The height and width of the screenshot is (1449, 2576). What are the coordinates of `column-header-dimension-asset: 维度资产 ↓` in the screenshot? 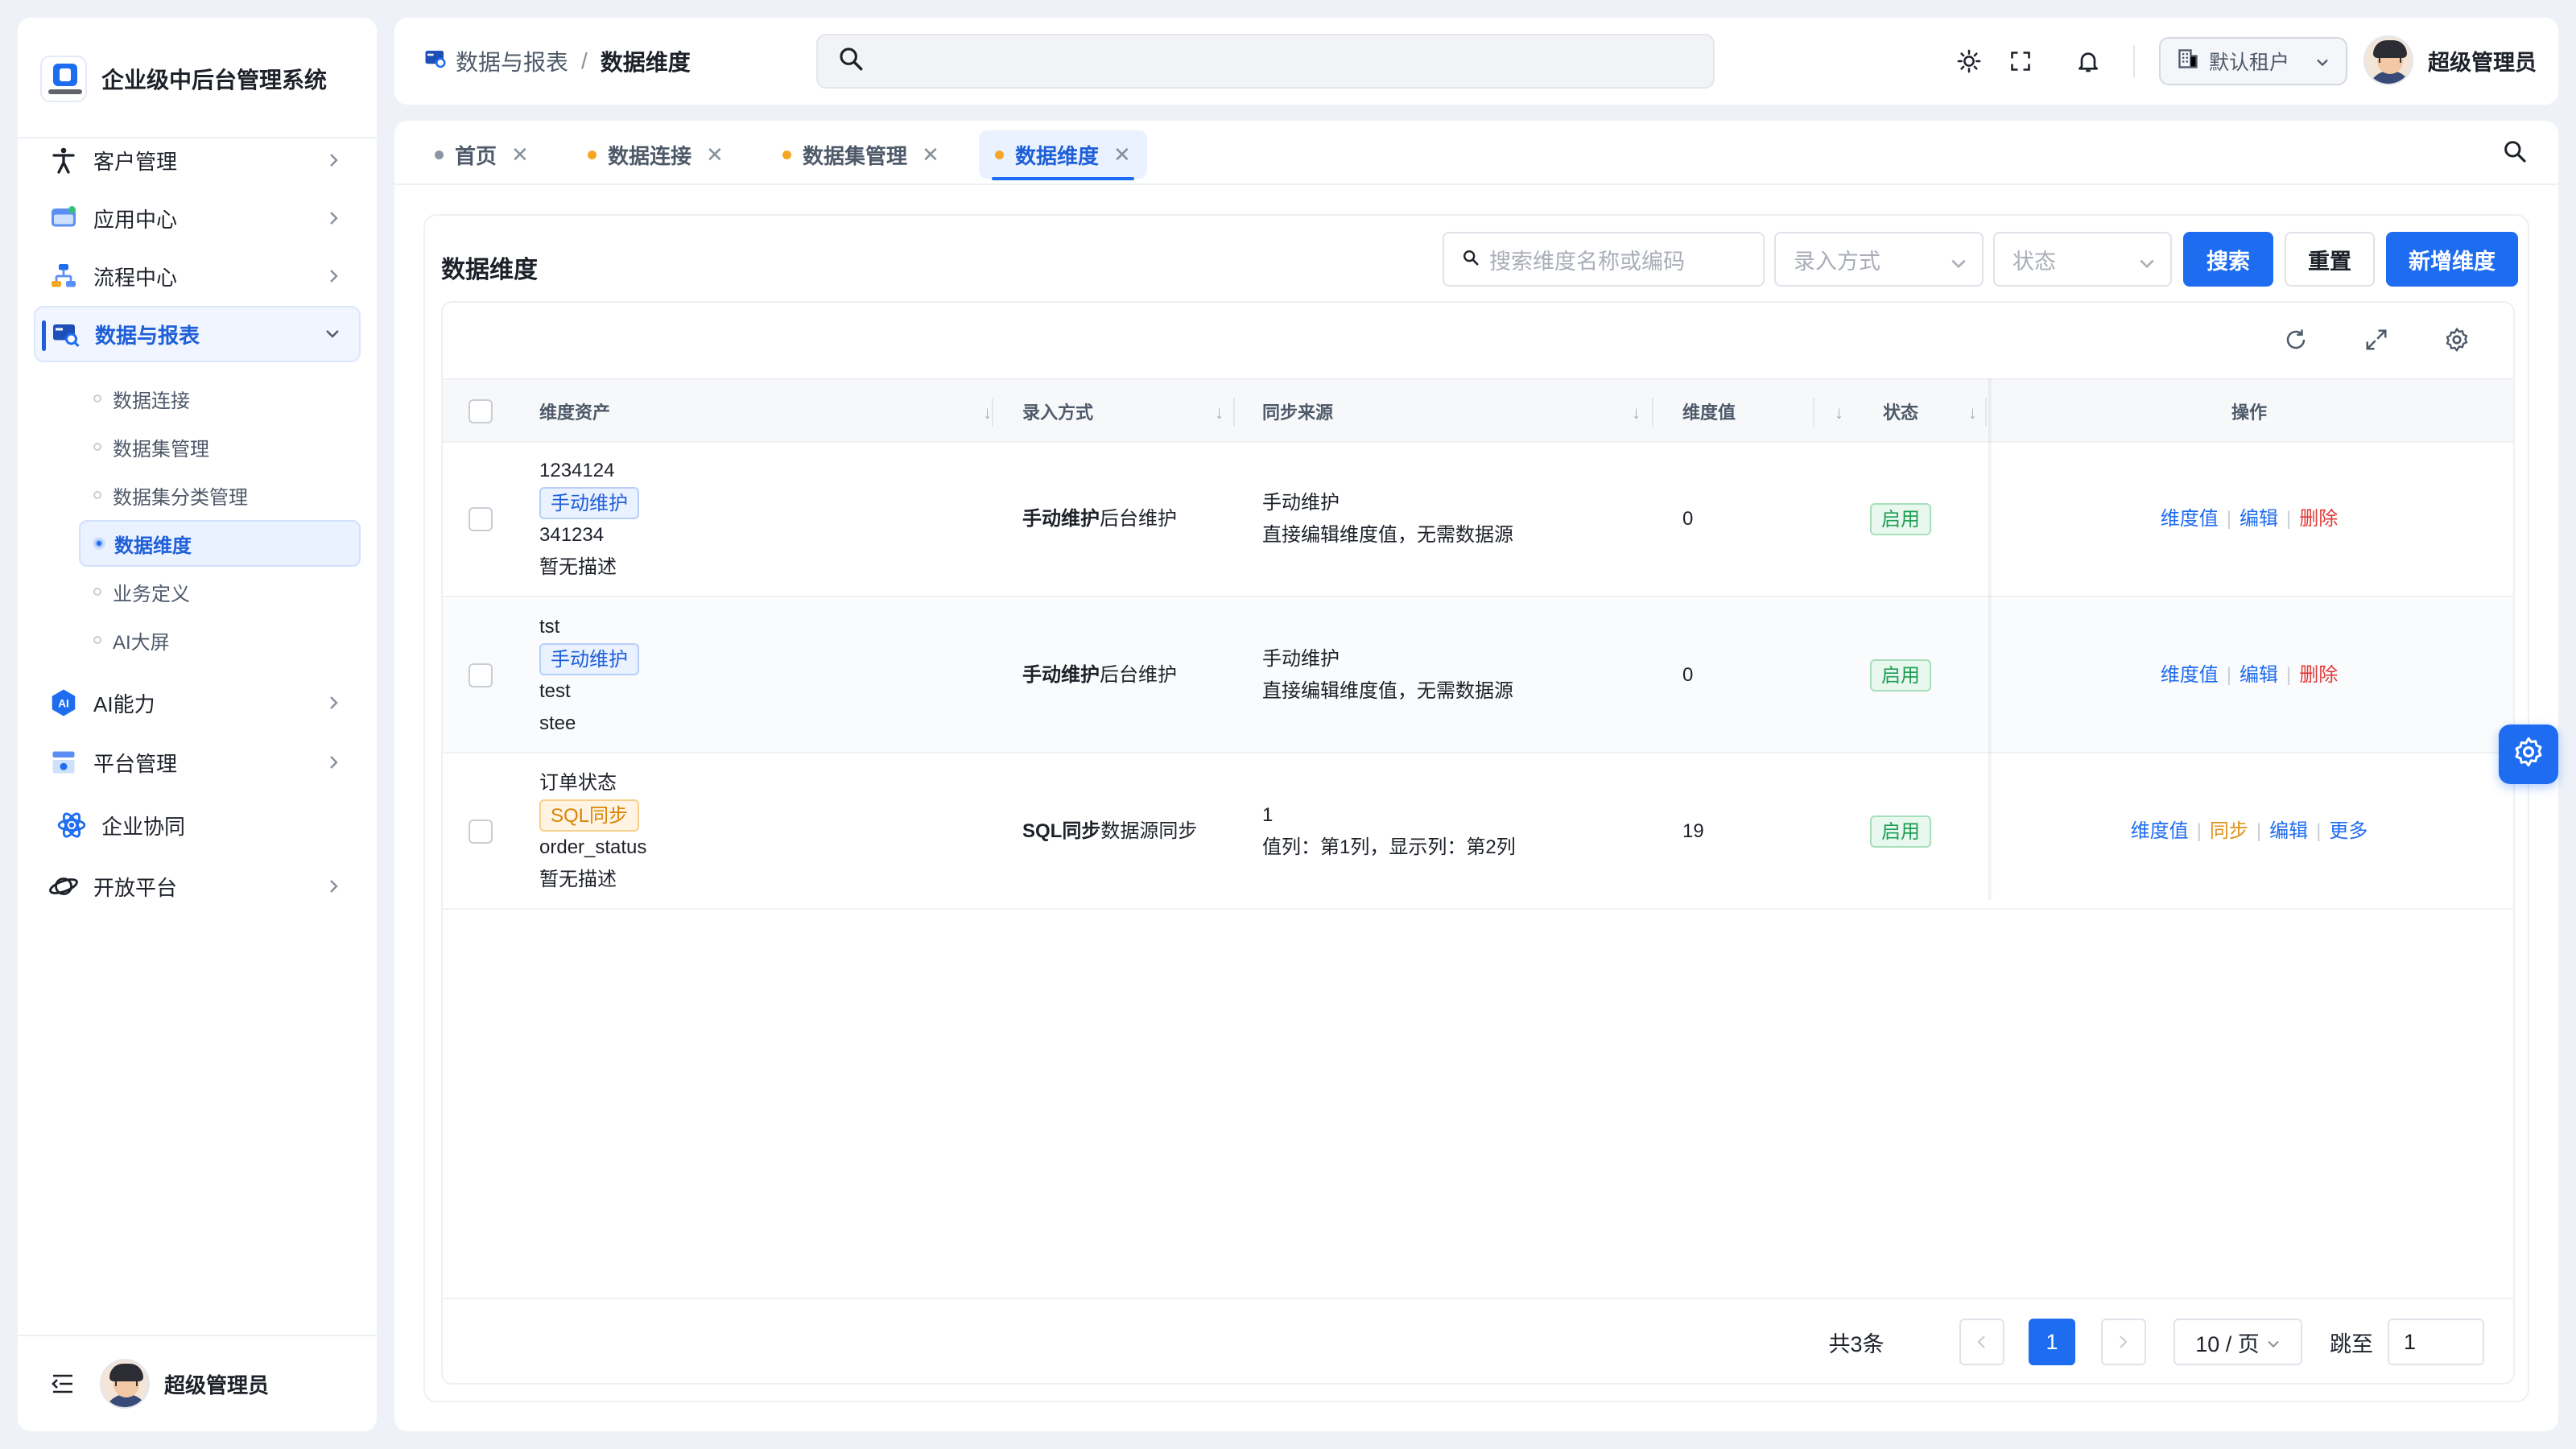 It's located at (769, 411).